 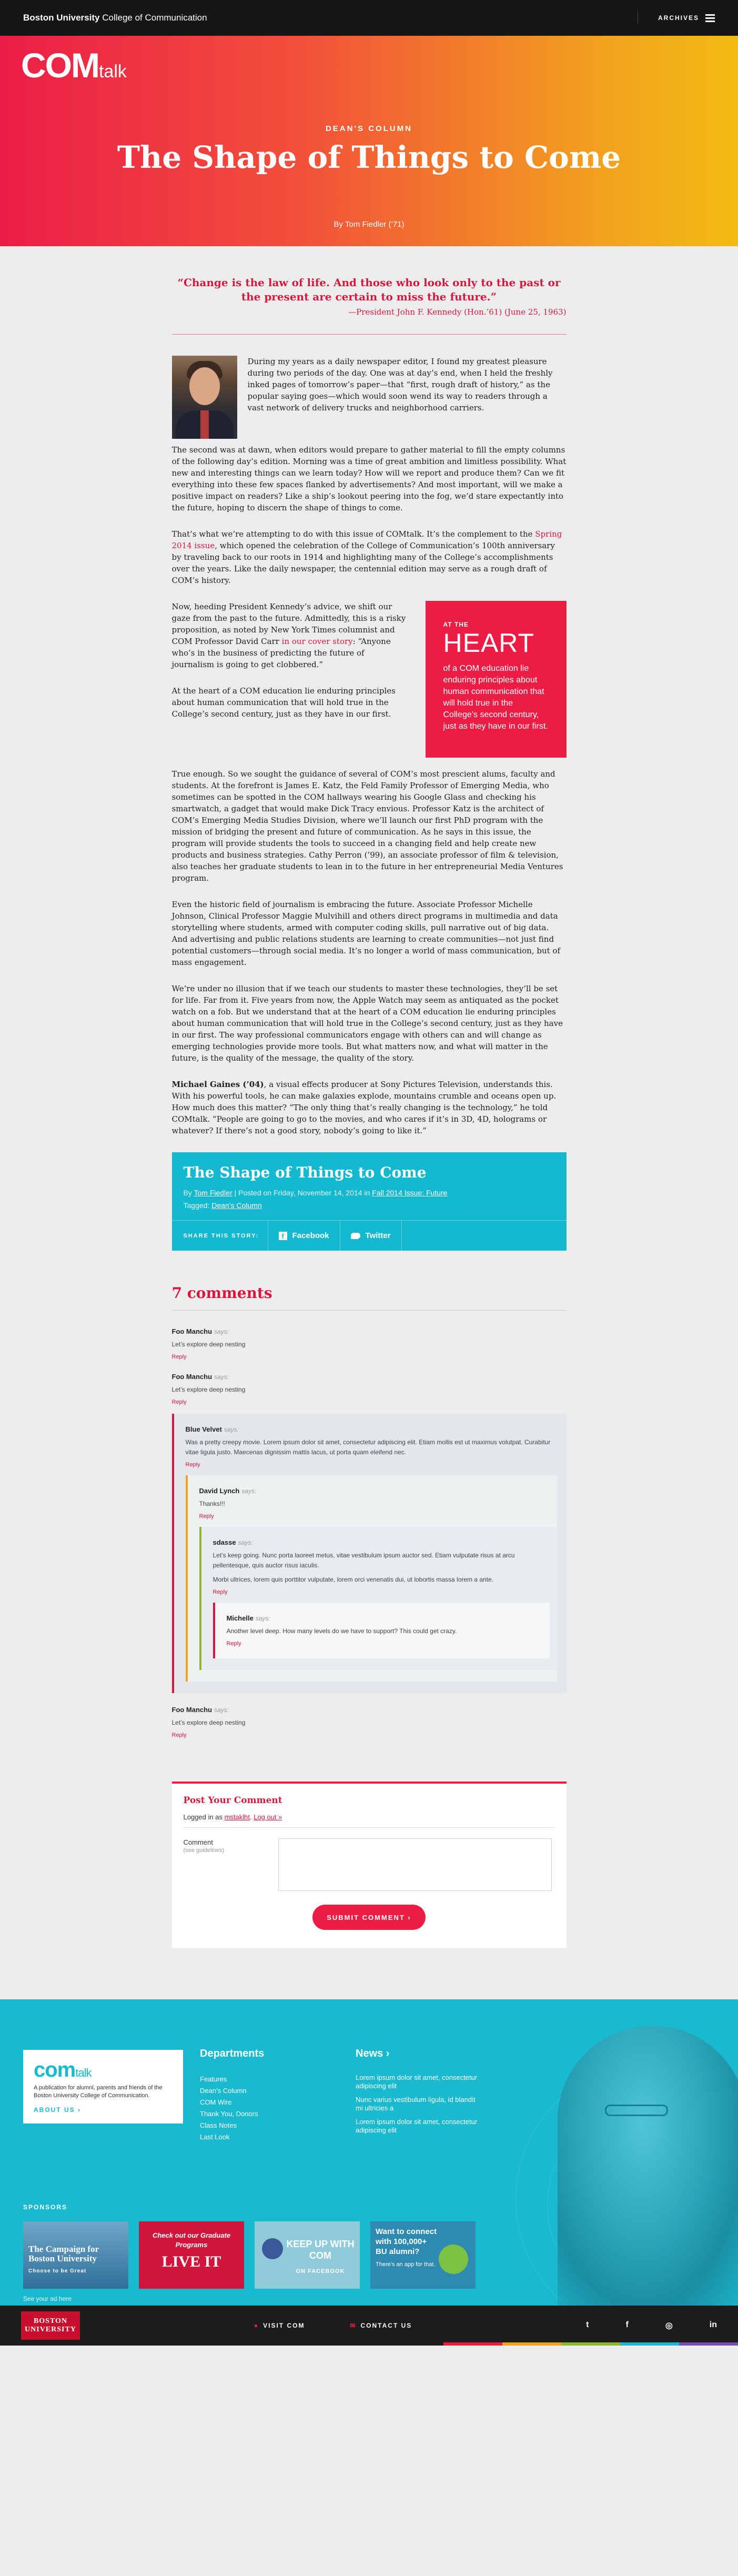 I want to click on tag-link: Dean’s Column, so click(x=236, y=1205).